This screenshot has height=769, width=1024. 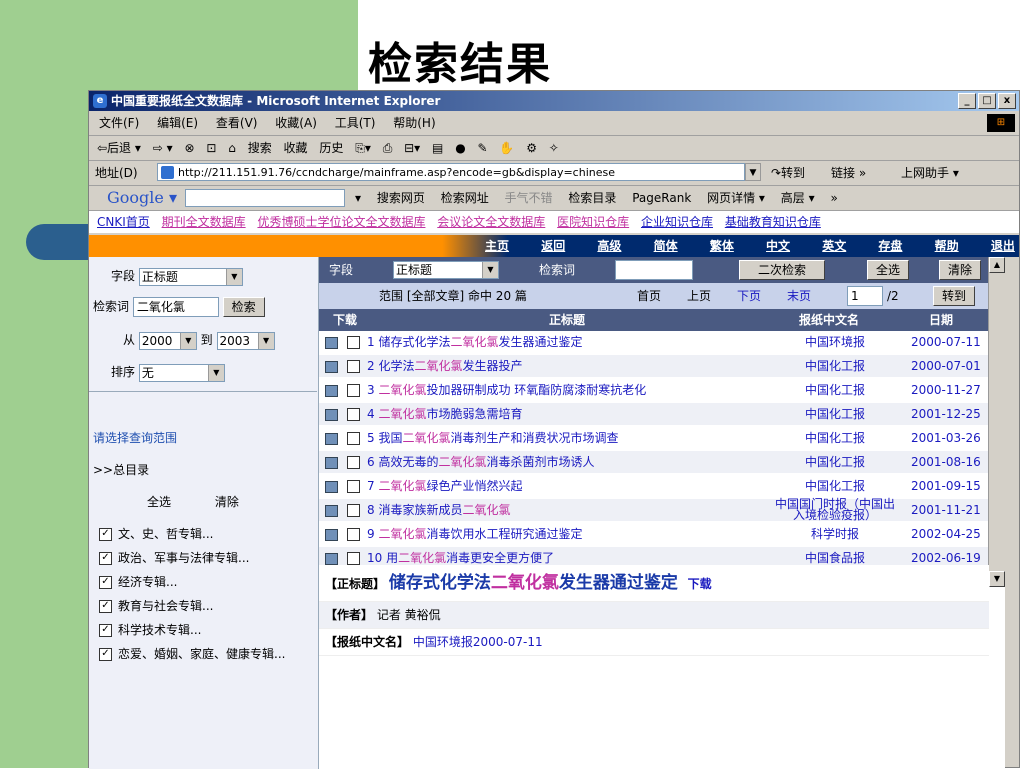 What do you see at coordinates (243, 307) in the screenshot?
I see `search-submit-button: 检索` at bounding box center [243, 307].